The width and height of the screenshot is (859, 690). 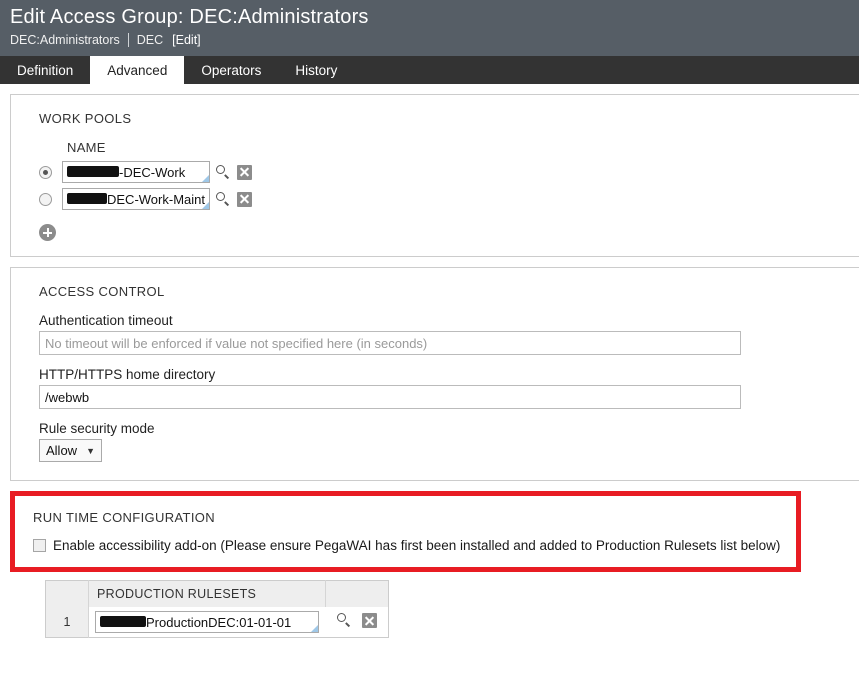 I want to click on work-pool-name-input-1: -DEC-Work, so click(x=136, y=172).